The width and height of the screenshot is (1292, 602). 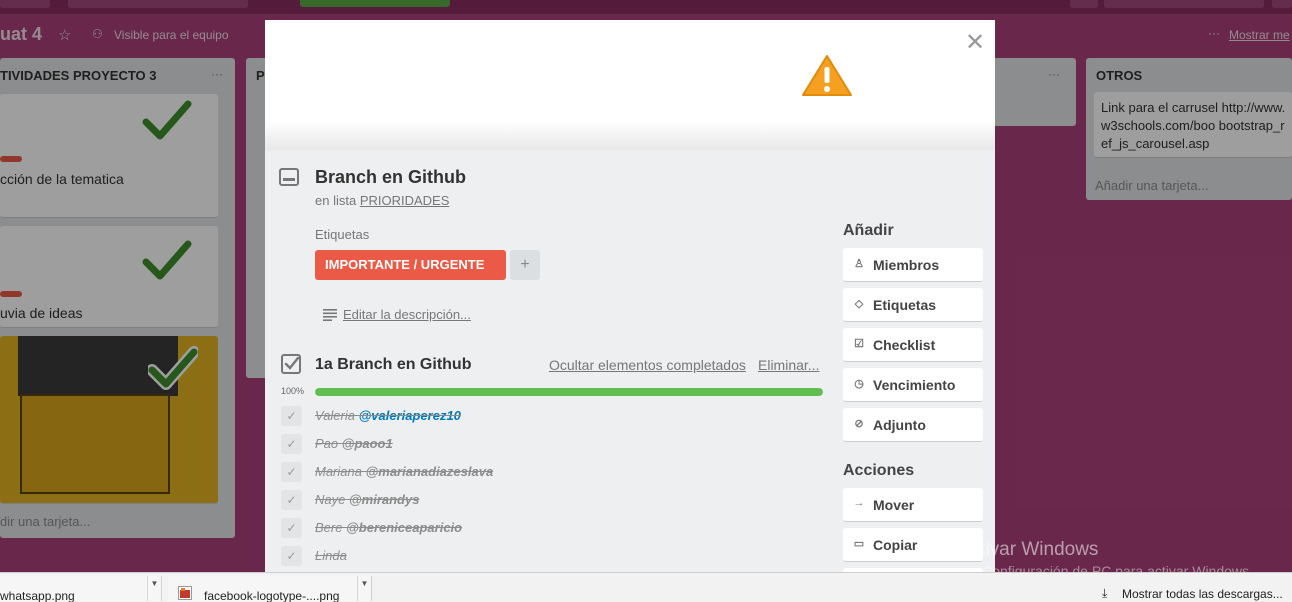 I want to click on in-list-info: en lista PRIORIDADES, so click(x=382, y=200).